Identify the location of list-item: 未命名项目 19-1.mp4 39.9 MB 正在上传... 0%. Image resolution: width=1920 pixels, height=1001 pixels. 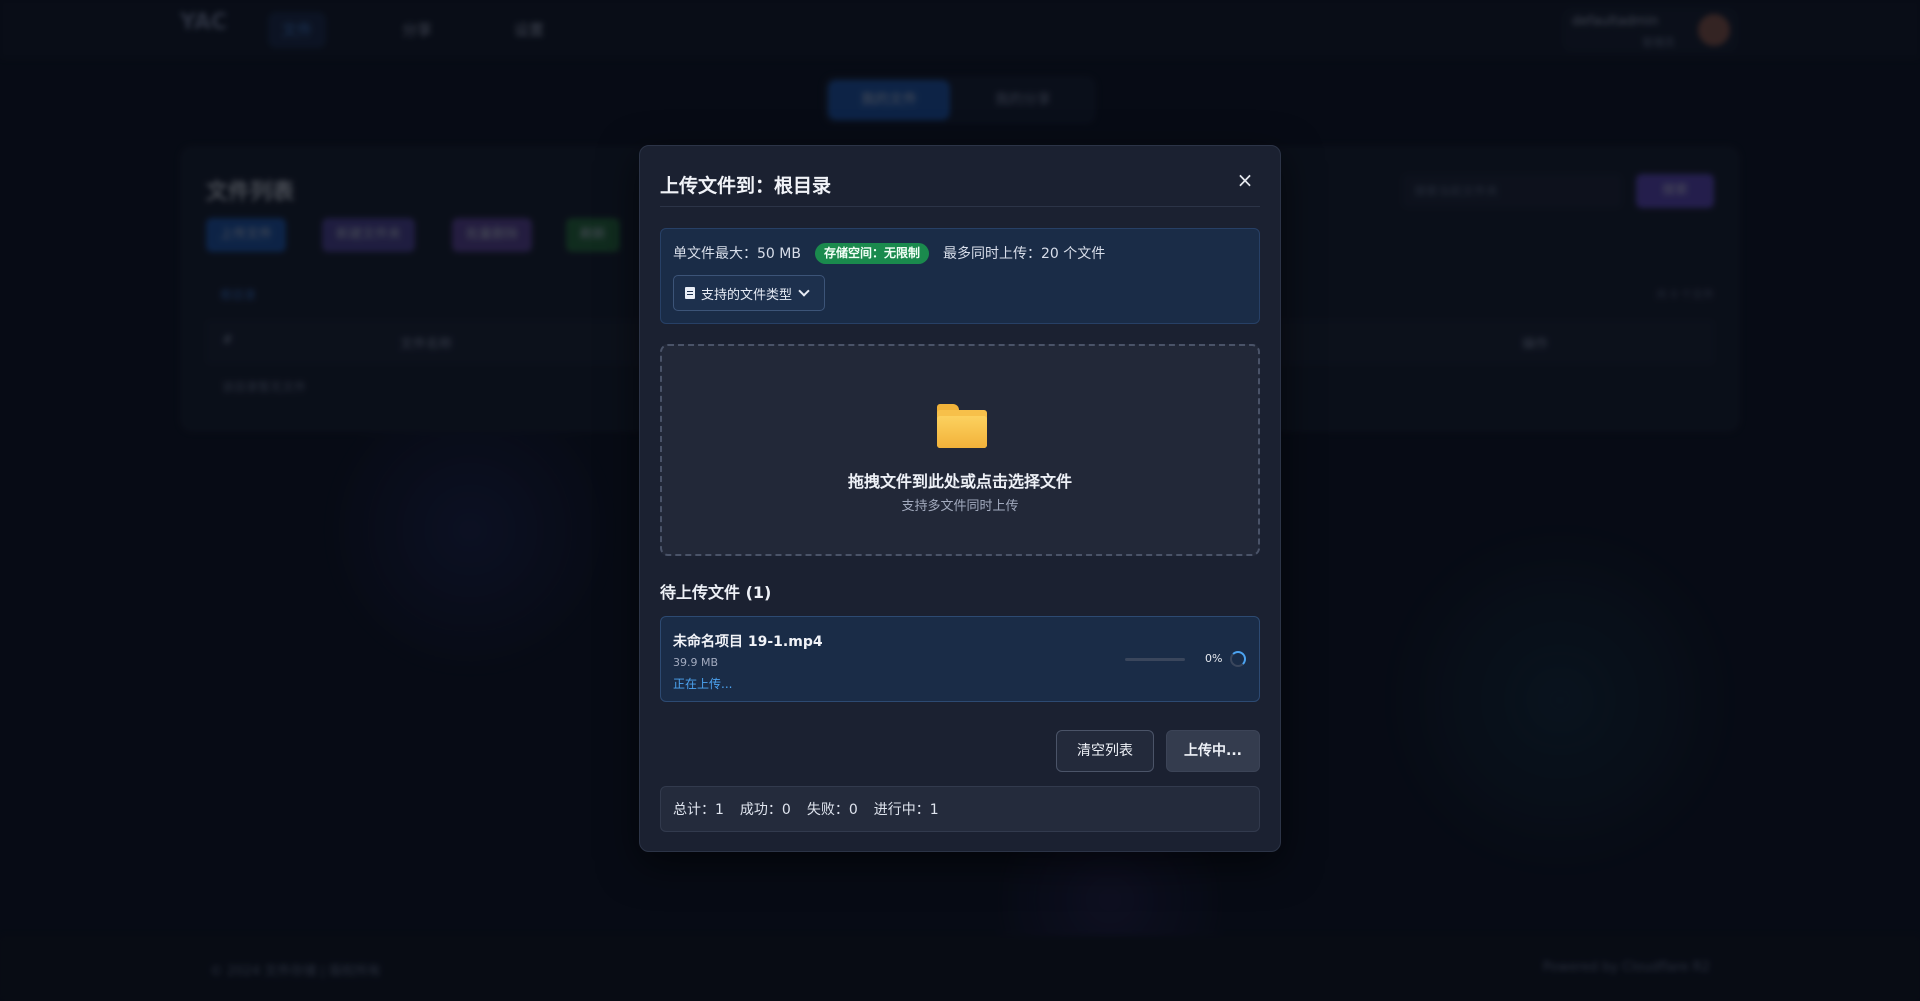
(960, 659).